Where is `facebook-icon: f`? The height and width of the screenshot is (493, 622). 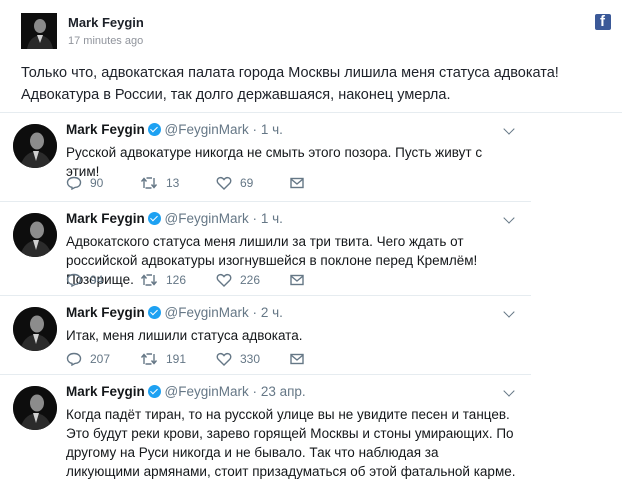 facebook-icon: f is located at coordinates (603, 21).